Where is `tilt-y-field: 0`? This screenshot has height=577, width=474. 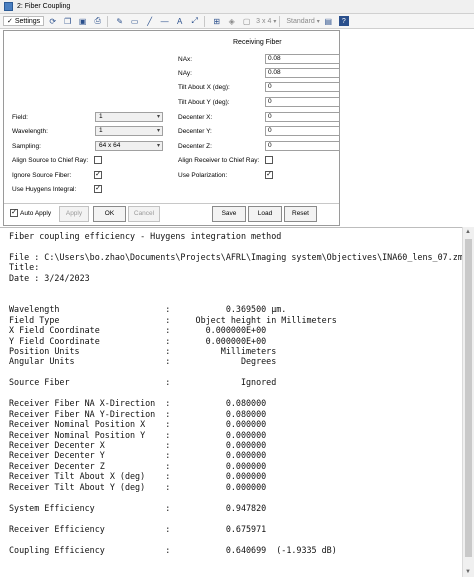 tilt-y-field: 0 is located at coordinates (302, 102).